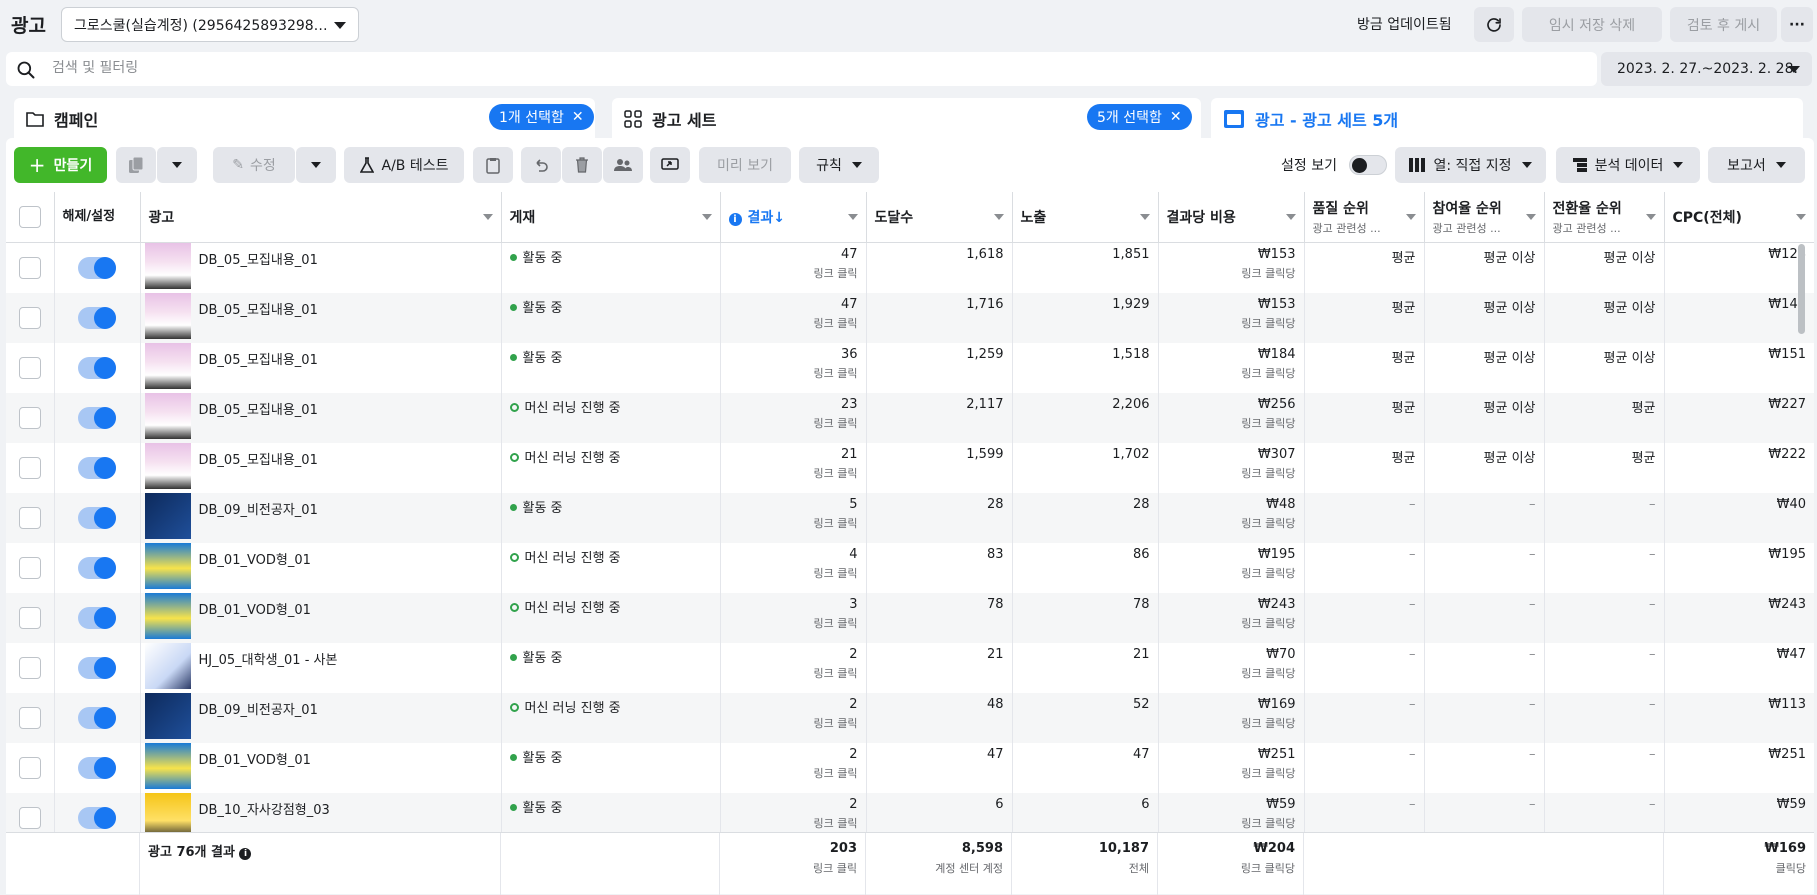  Describe the element at coordinates (1706, 69) in the screenshot. I see `date-range-selector: 2023. 2. 27.~2023. 2. 28.` at that location.